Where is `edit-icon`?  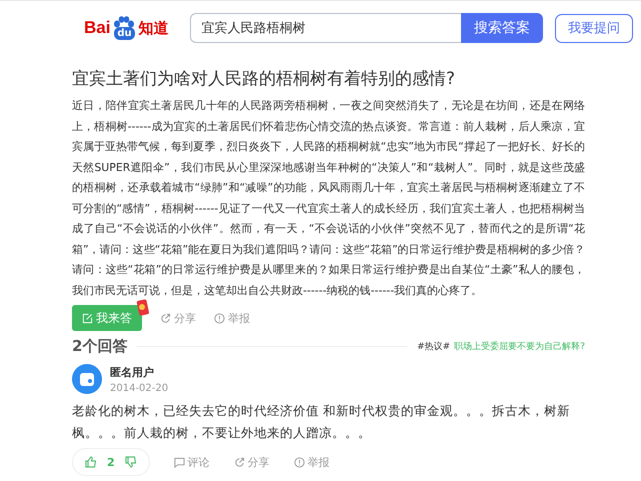 edit-icon is located at coordinates (87, 318).